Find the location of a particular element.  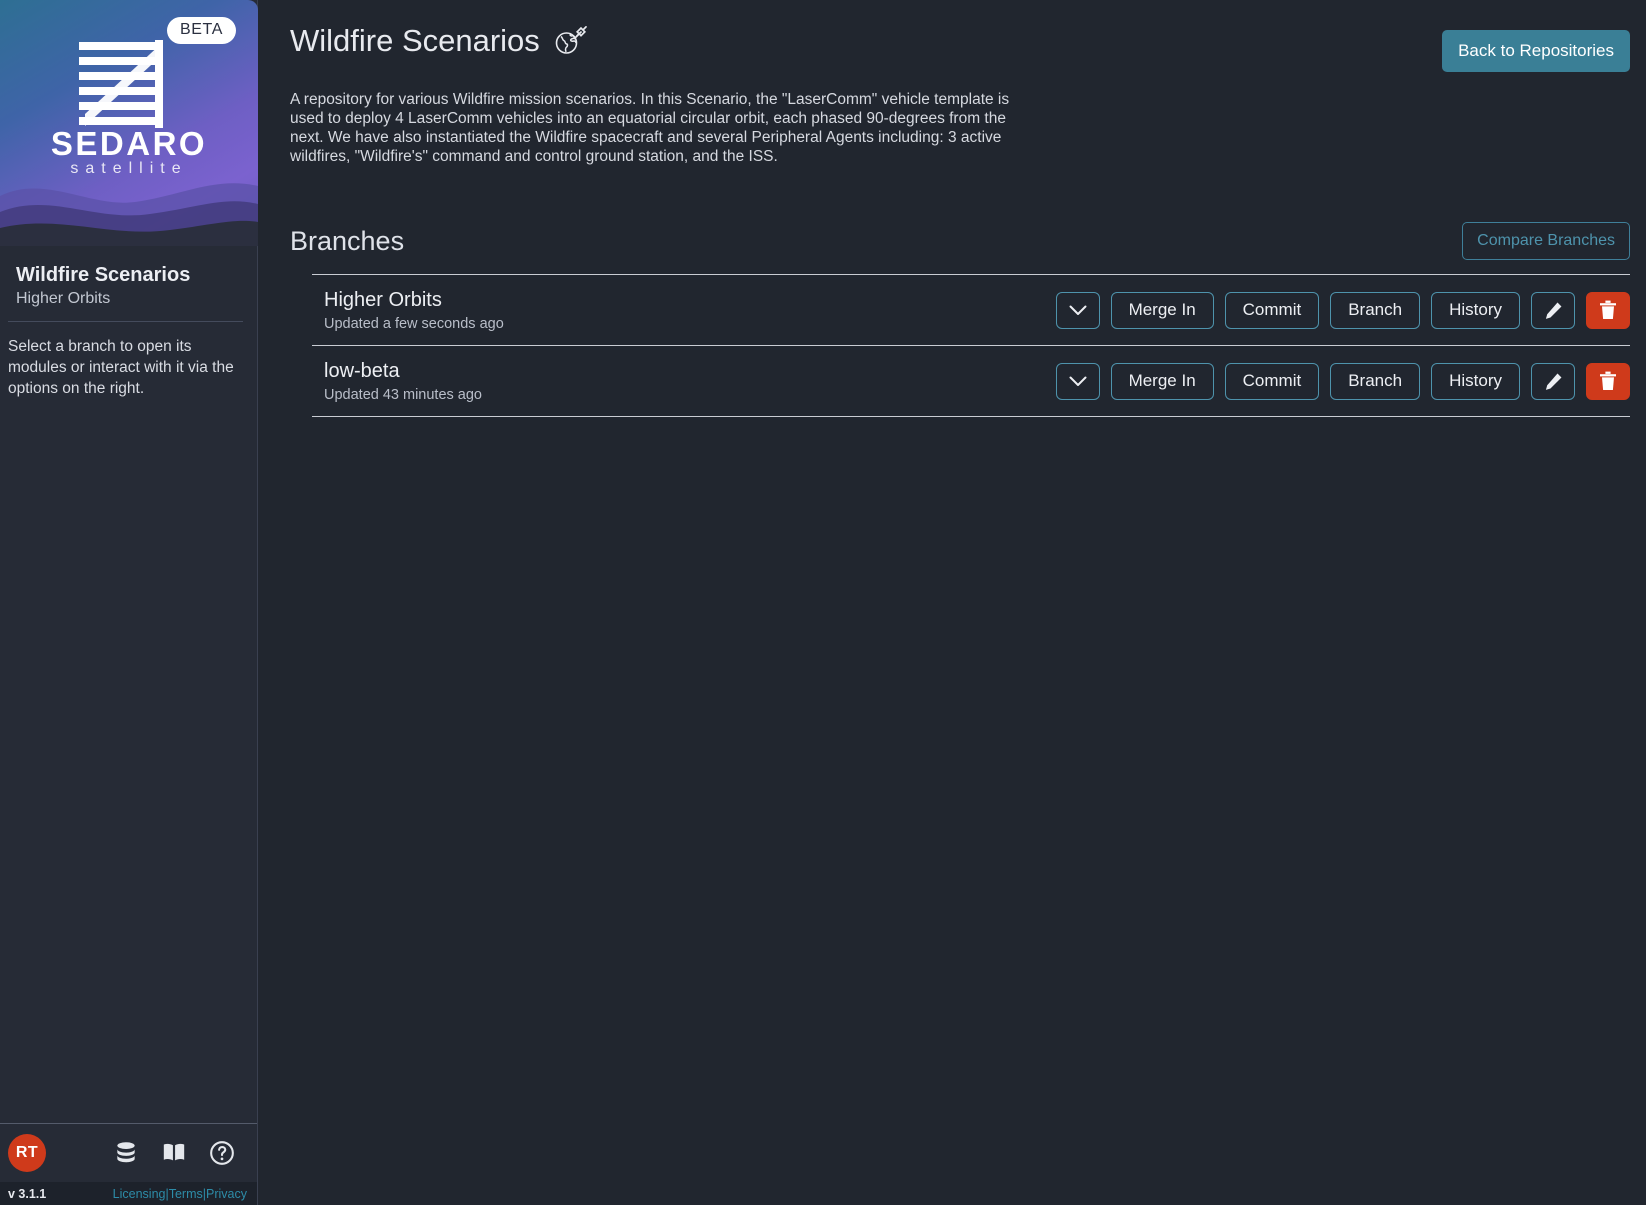

sidebar-repo-branch: Higher Orbits is located at coordinates (63, 298).